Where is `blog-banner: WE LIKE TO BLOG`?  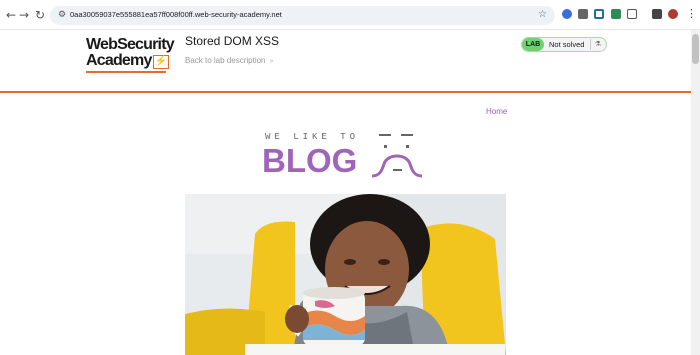 blog-banner: WE LIKE TO BLOG is located at coordinates (347, 157).